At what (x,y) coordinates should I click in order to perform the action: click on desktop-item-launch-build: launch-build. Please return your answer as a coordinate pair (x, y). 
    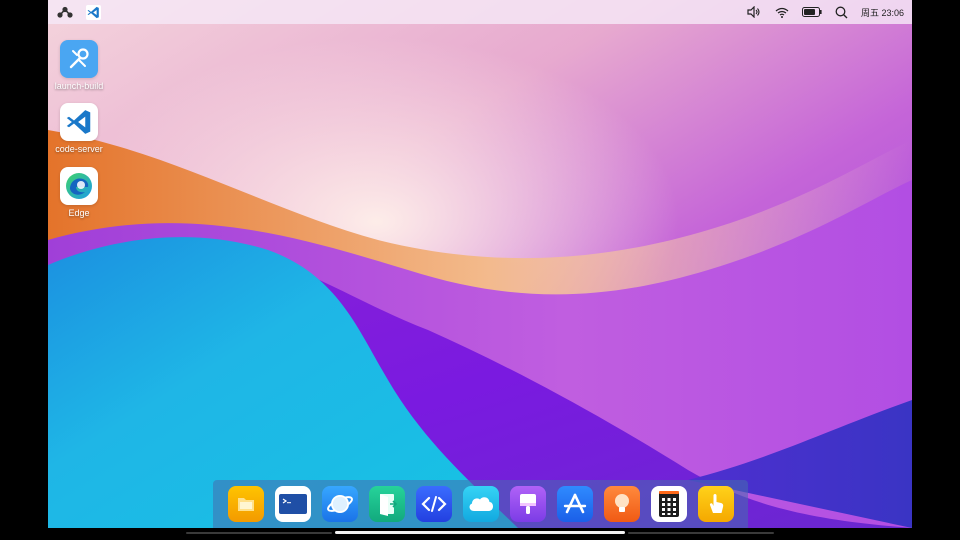
    Looking at the image, I should click on (79, 65).